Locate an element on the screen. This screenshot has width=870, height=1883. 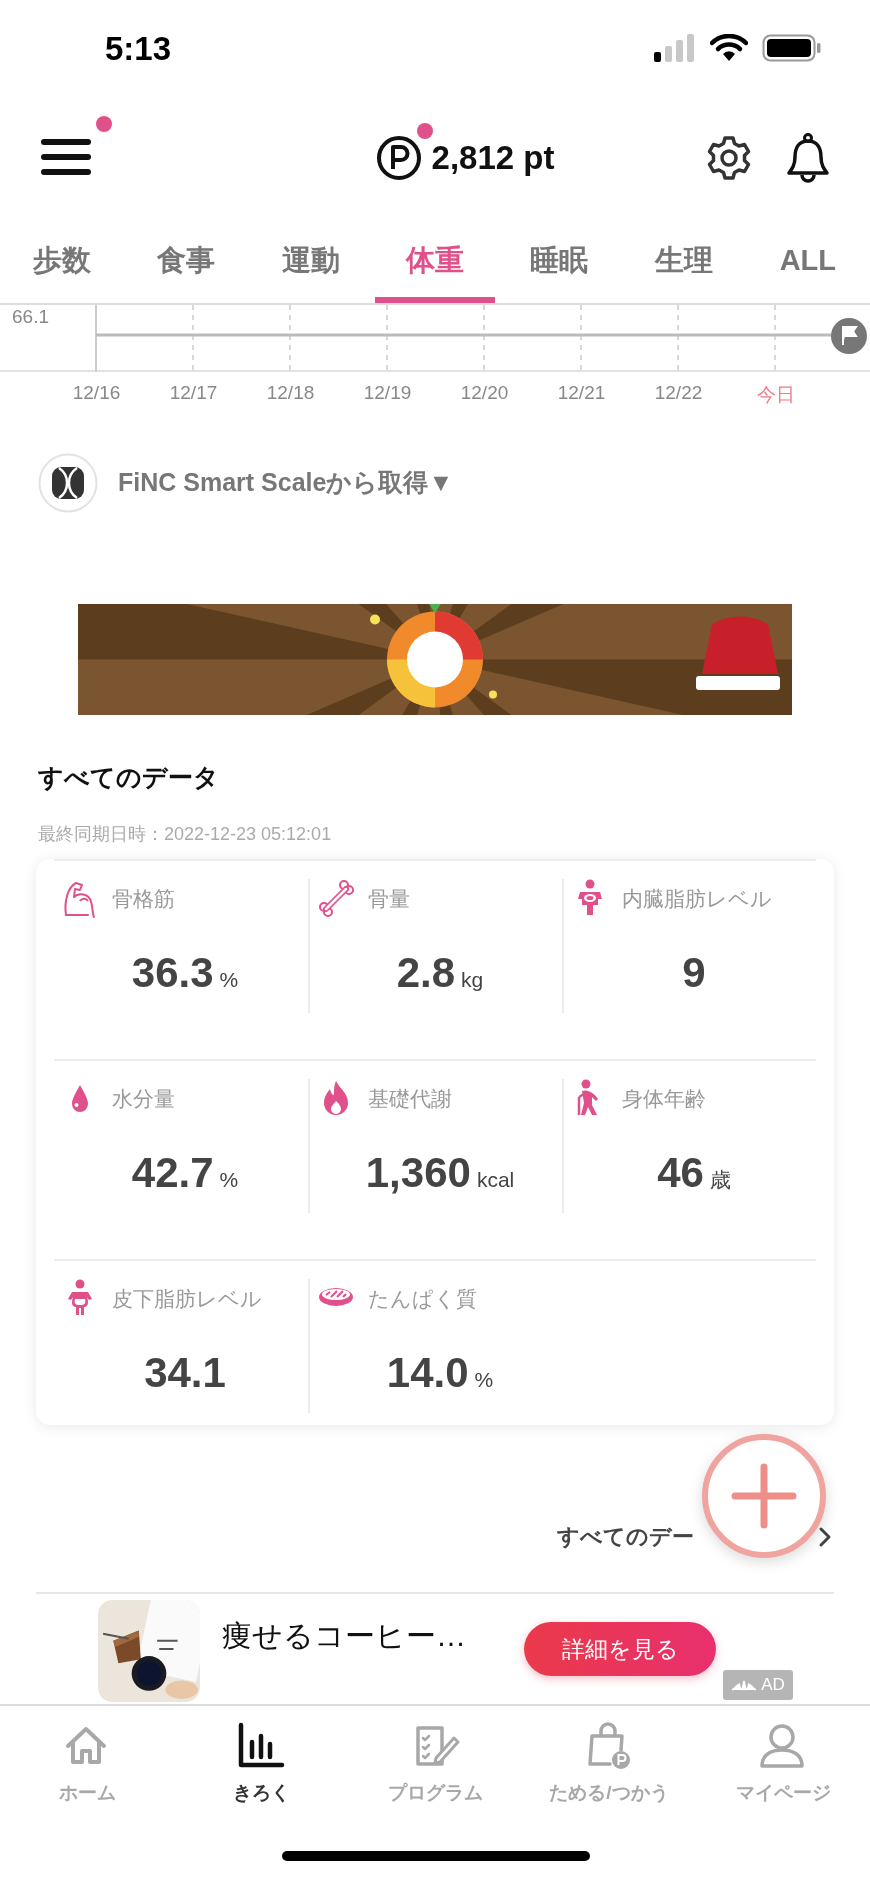
metric-value: 9 is located at coordinates (694, 973).